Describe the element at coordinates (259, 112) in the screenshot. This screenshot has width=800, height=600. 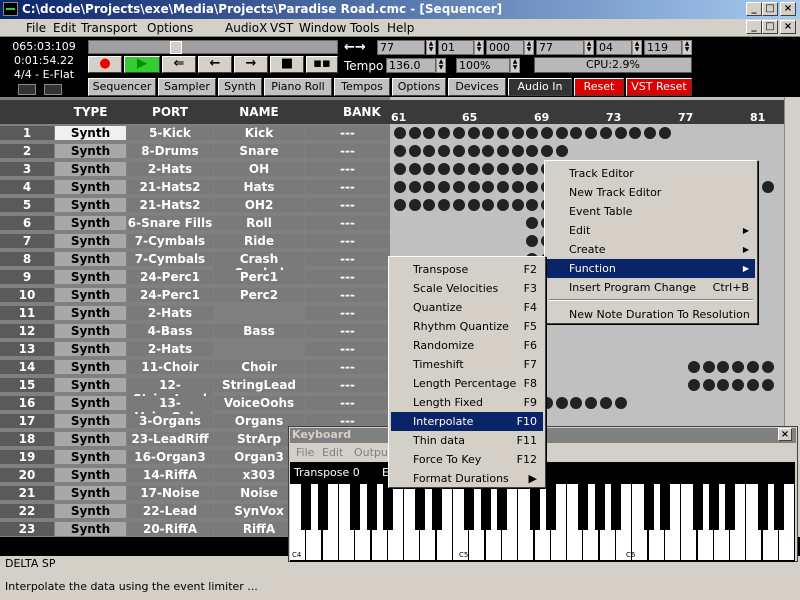
I see `column-name: NAME` at that location.